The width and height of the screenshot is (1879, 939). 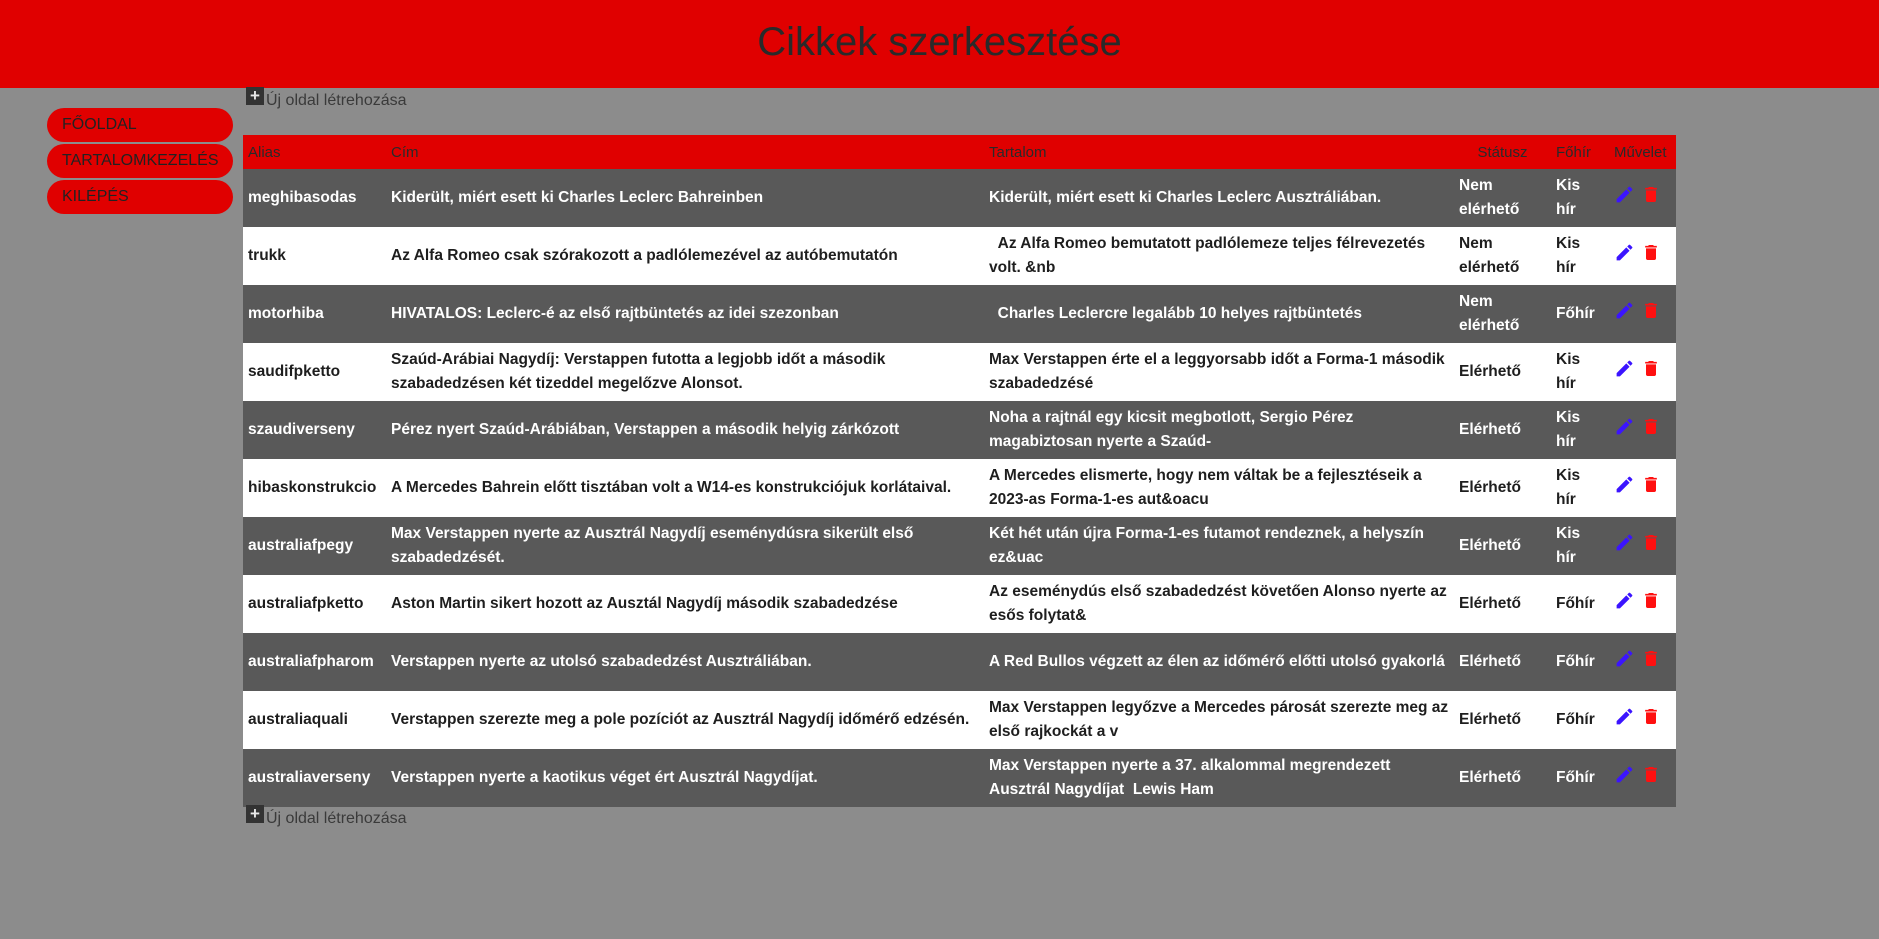 I want to click on table-header-row: Alias Cím Tartalom Státusz Főhír Művelet, so click(x=959, y=152).